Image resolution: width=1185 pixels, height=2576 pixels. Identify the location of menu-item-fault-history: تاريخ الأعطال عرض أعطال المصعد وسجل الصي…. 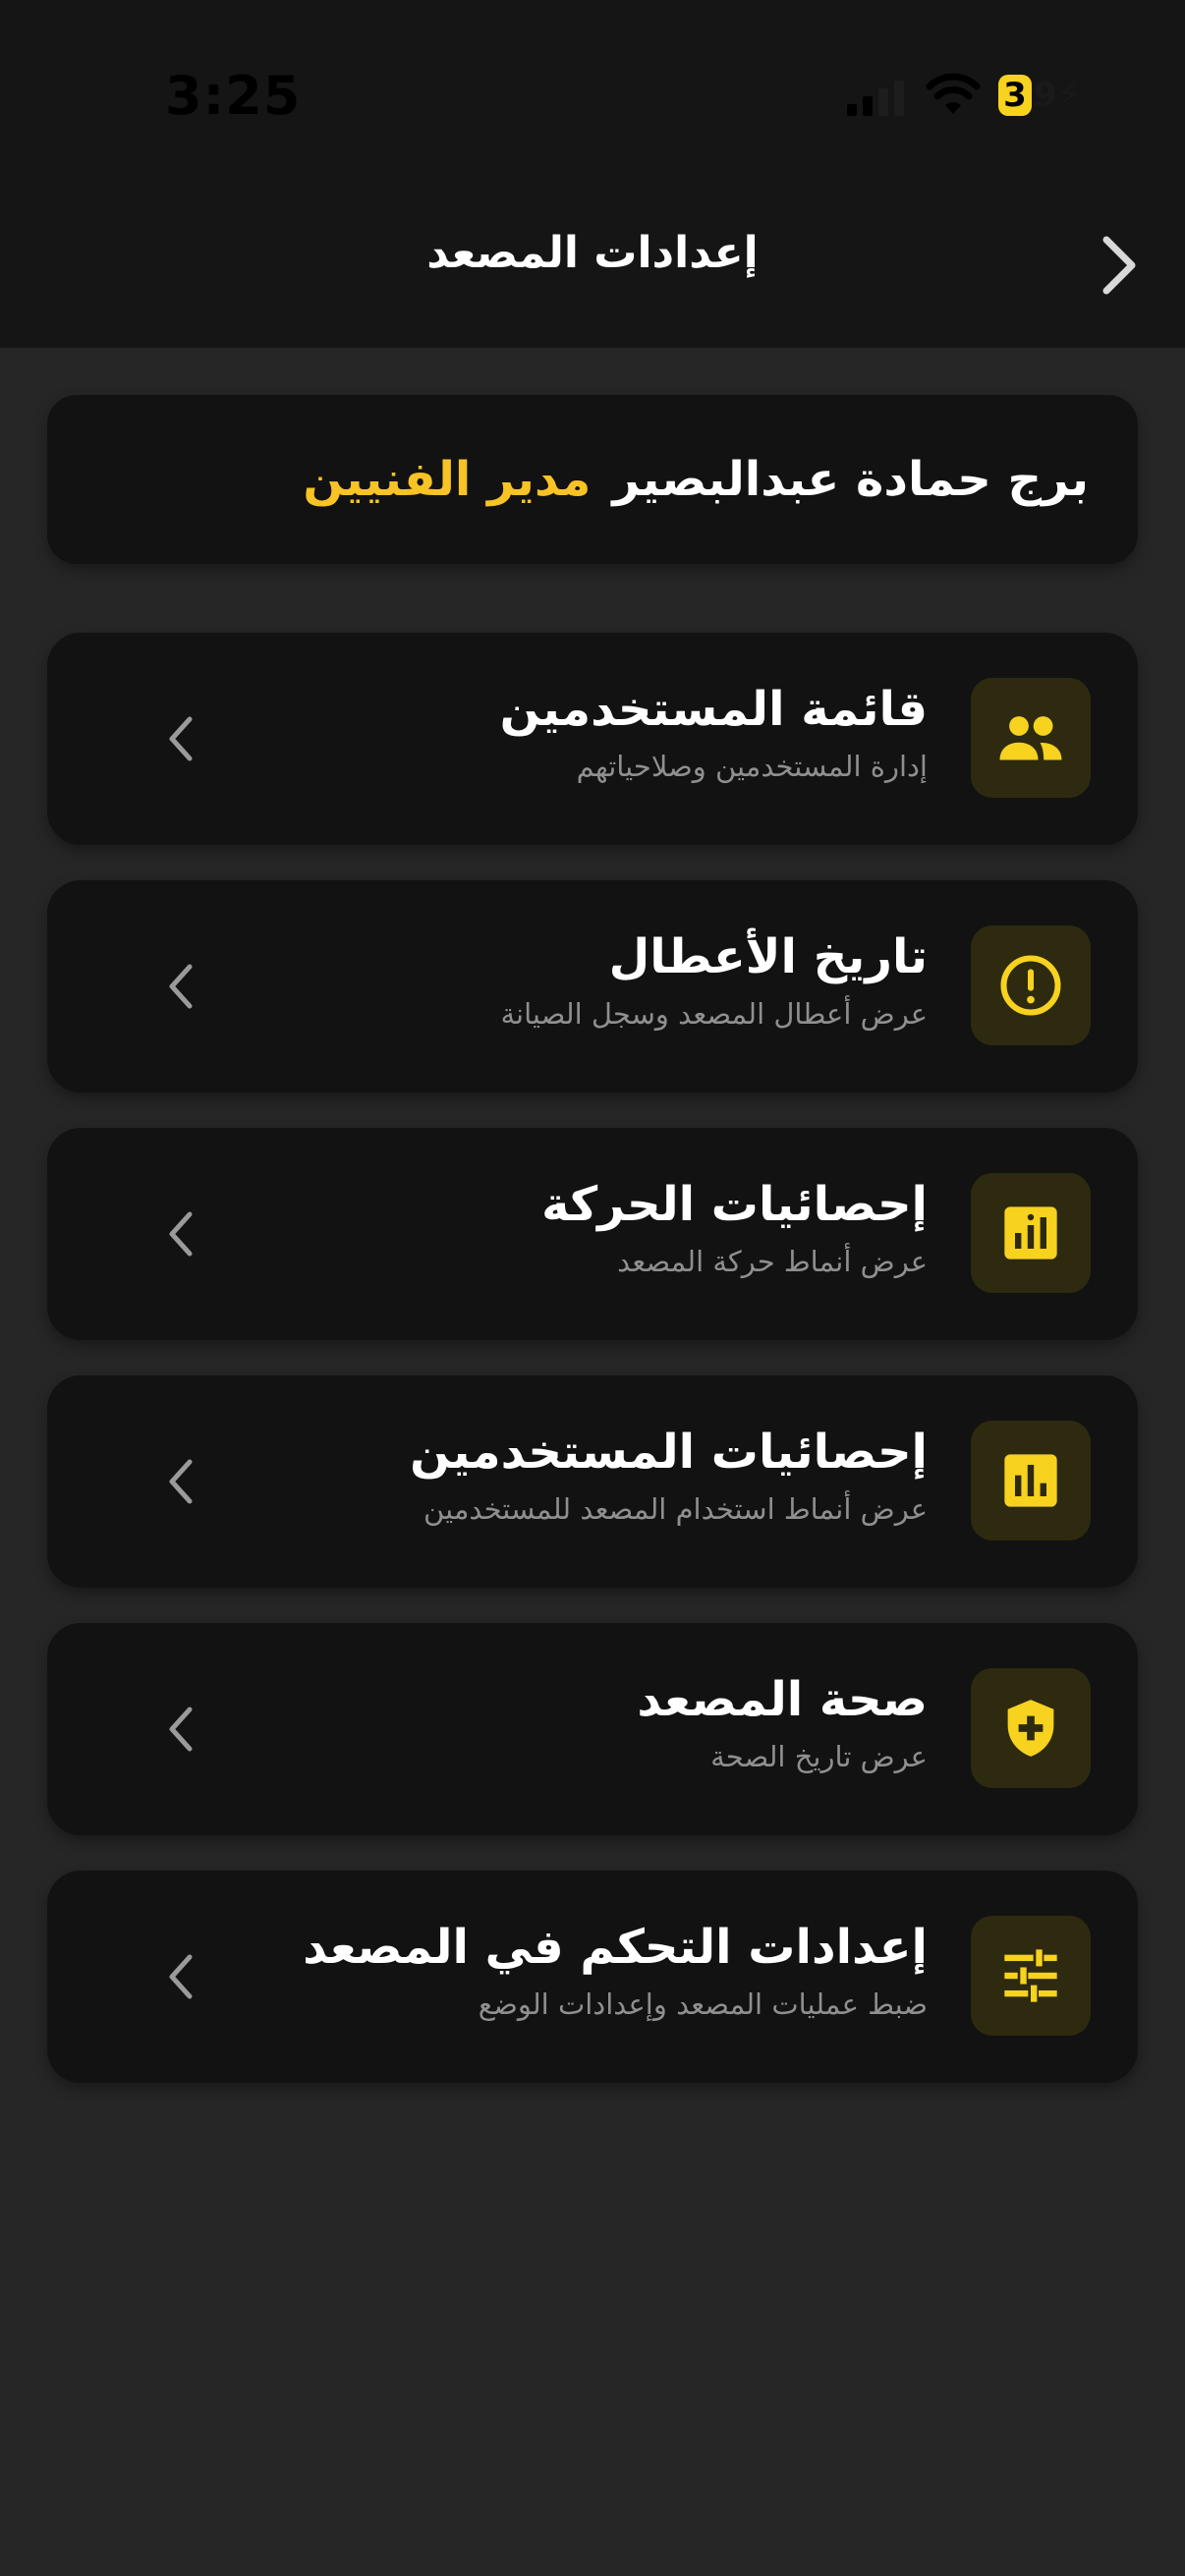
(592, 986).